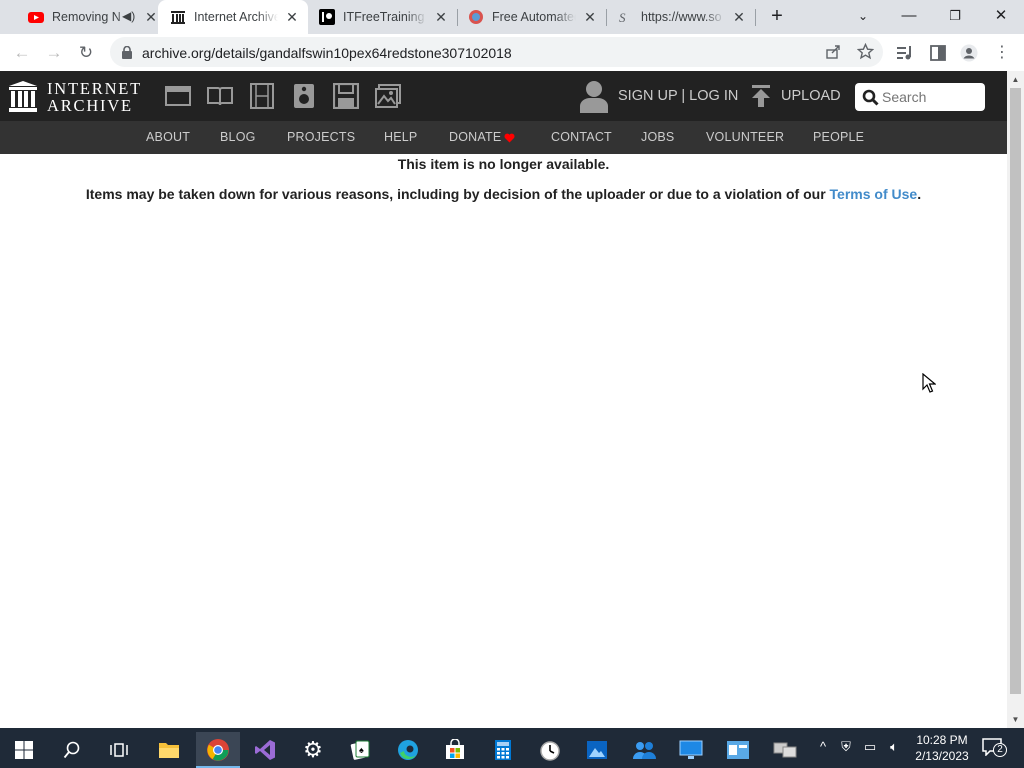  What do you see at coordinates (865, 51) in the screenshot?
I see `bookmark-star-icon` at bounding box center [865, 51].